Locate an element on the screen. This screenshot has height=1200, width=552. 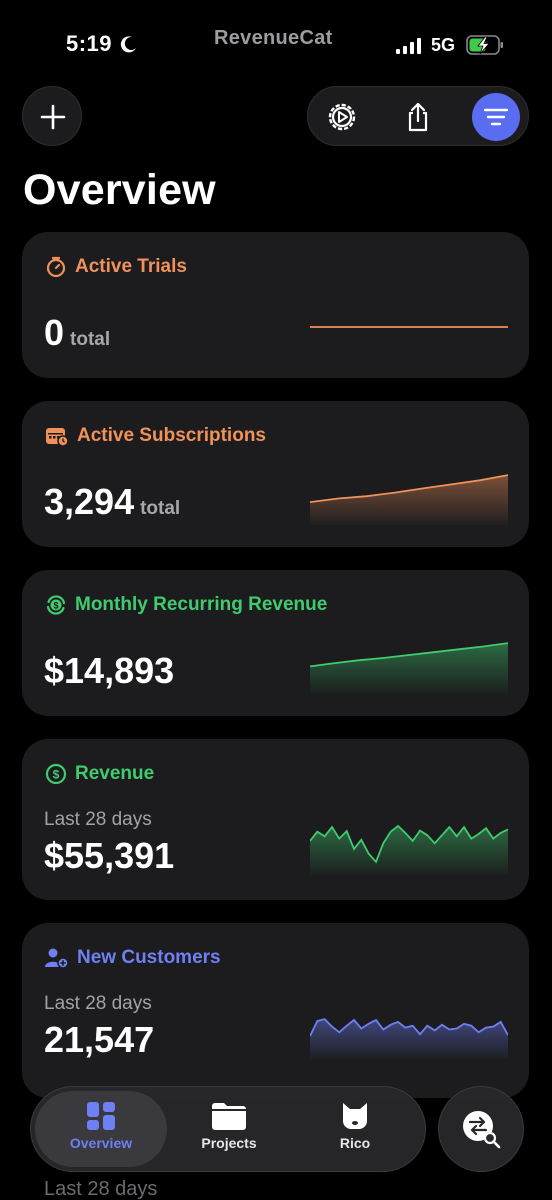
dashboard-icon is located at coordinates (101, 1116).